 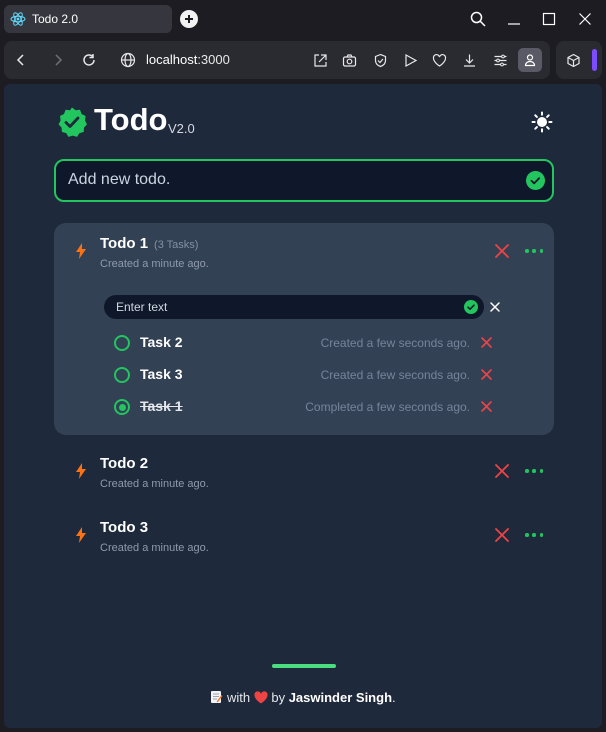 I want to click on camera-icon, so click(x=349, y=60).